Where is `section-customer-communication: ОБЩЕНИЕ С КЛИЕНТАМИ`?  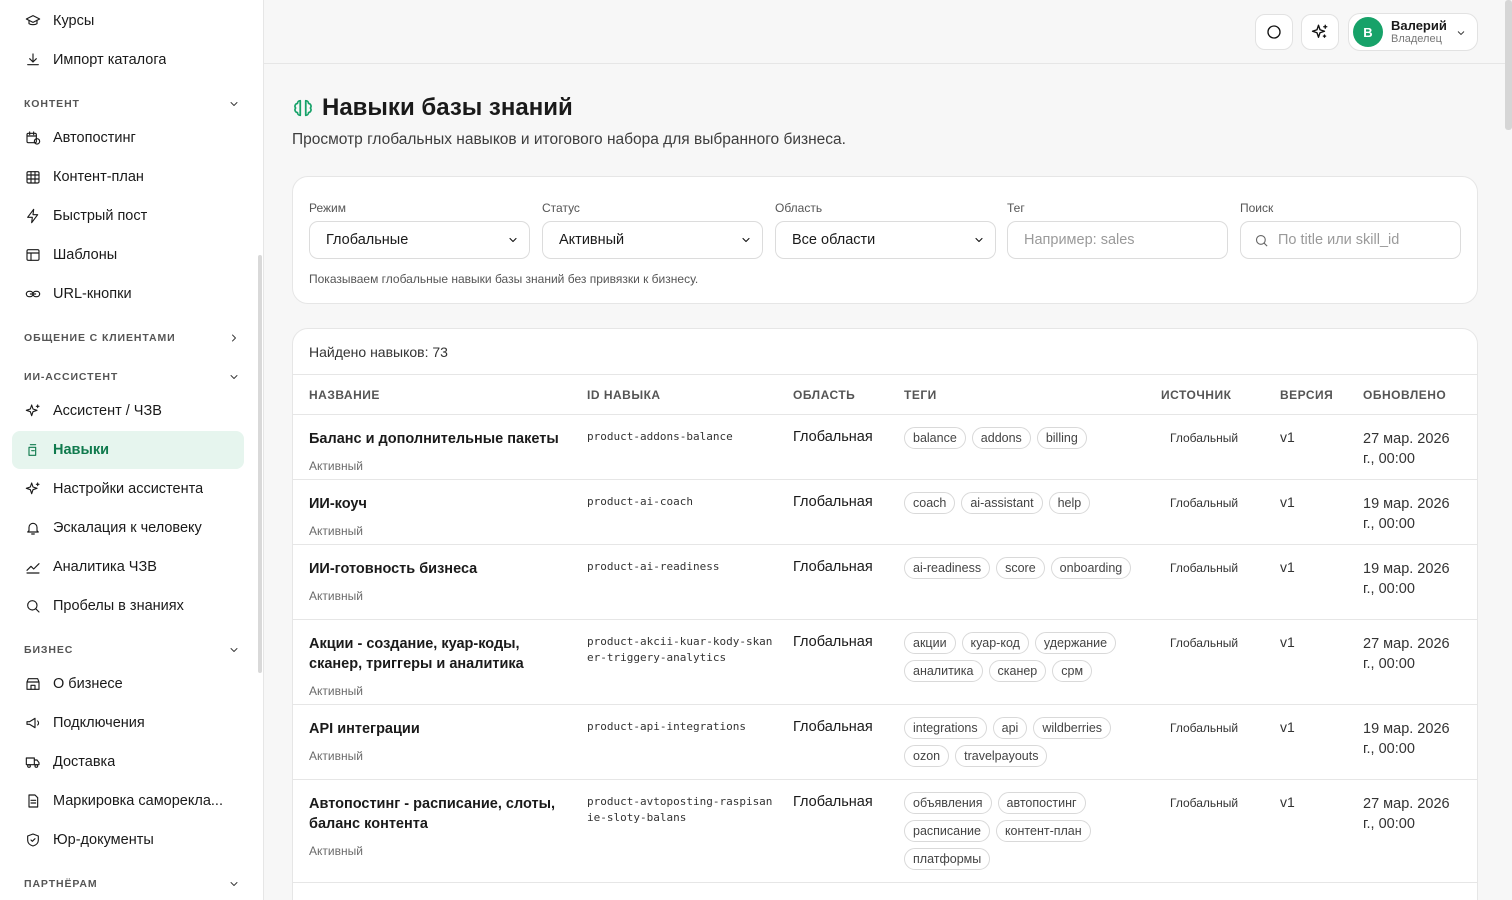 section-customer-communication: ОБЩЕНИЕ С КЛИЕНТАМИ is located at coordinates (132, 338).